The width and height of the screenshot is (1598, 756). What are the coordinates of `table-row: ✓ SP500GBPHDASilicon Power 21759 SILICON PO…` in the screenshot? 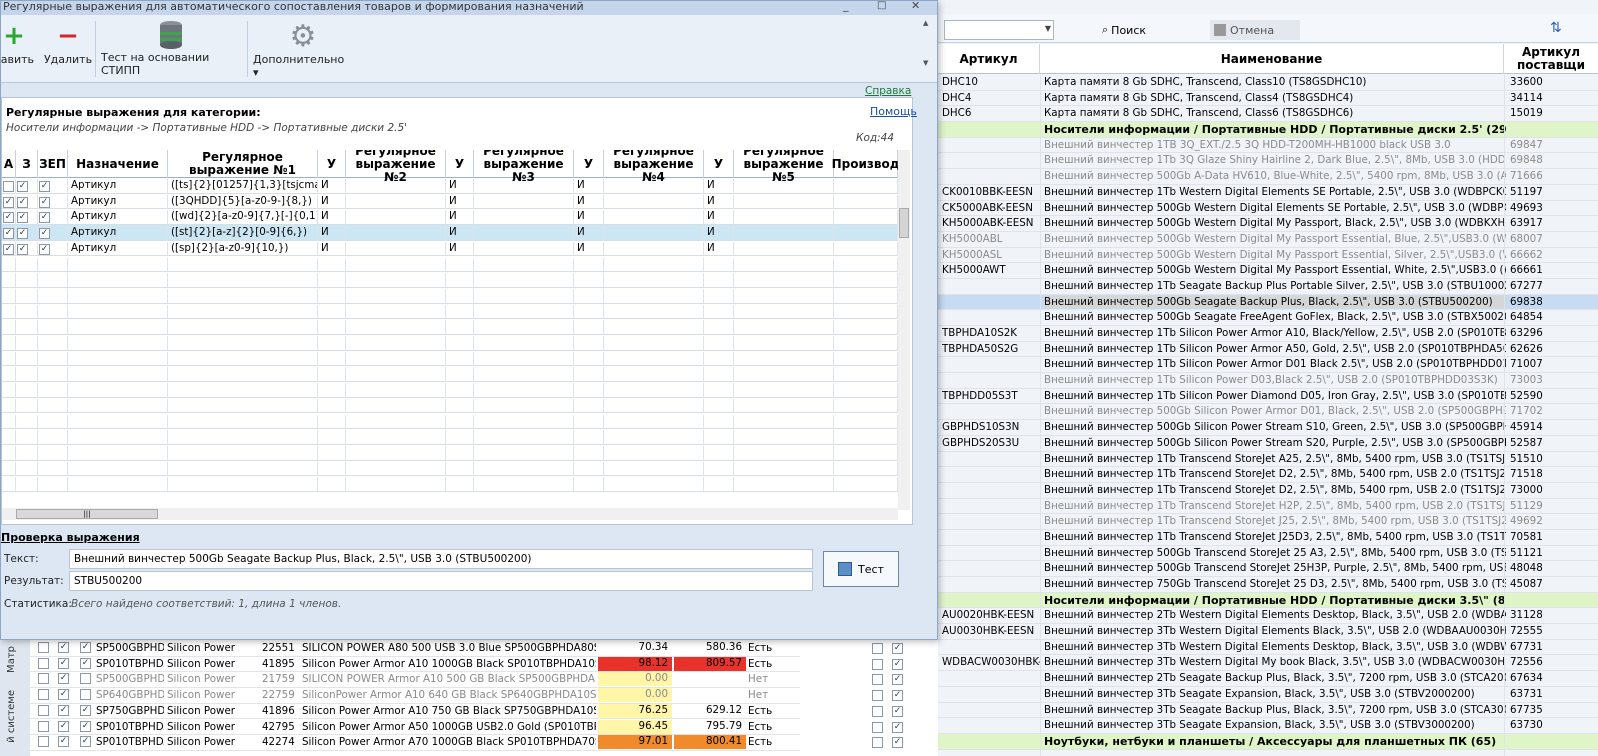 It's located at (400, 680).